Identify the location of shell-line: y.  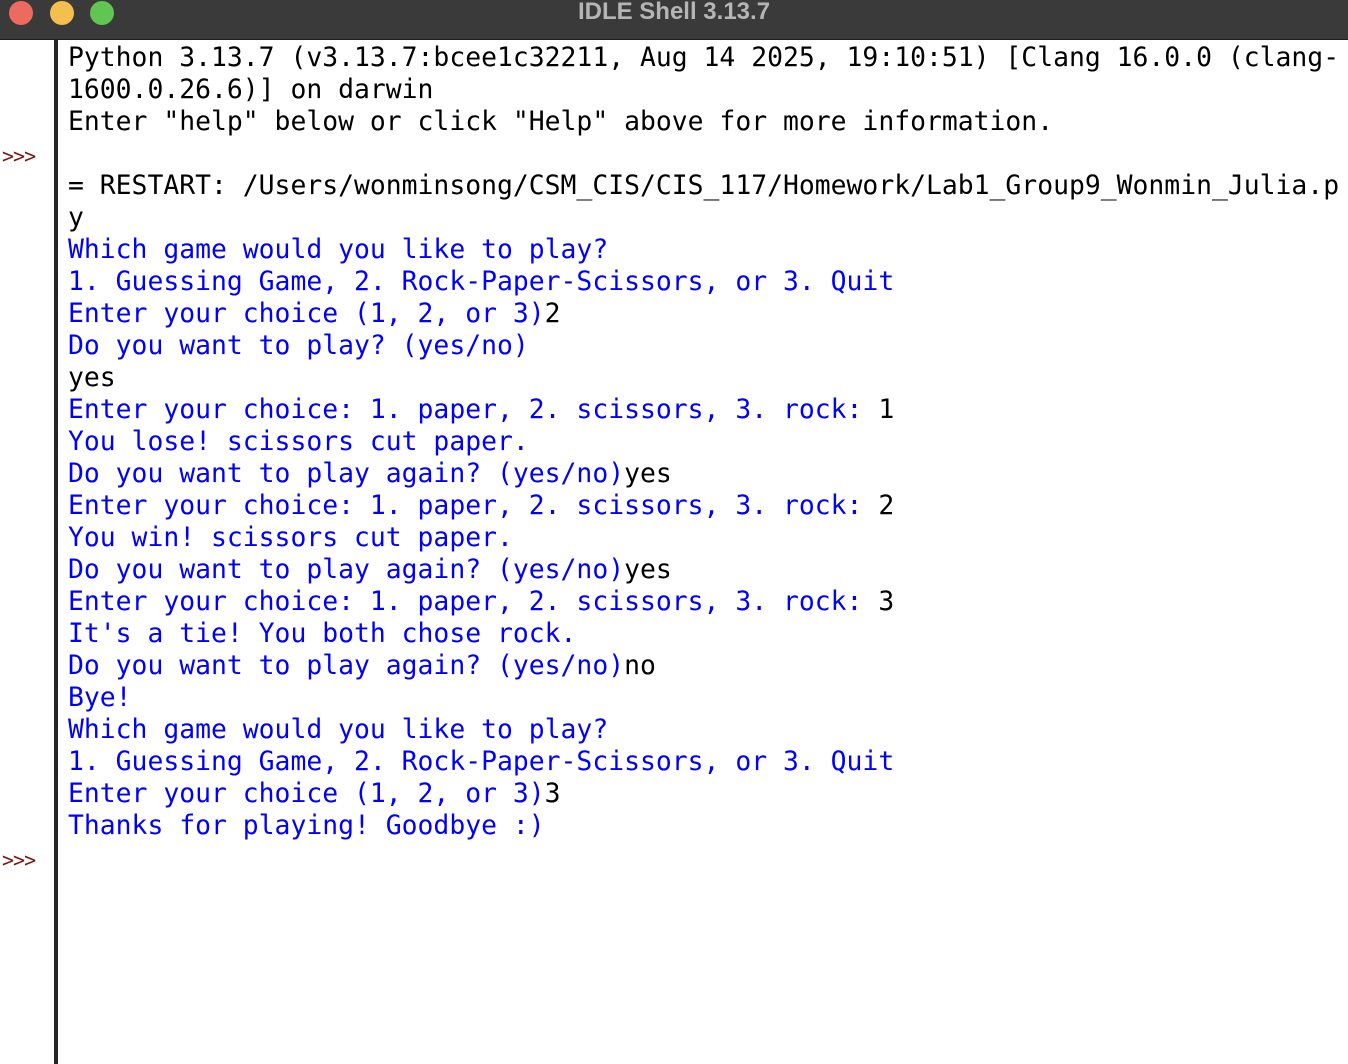
(708, 218).